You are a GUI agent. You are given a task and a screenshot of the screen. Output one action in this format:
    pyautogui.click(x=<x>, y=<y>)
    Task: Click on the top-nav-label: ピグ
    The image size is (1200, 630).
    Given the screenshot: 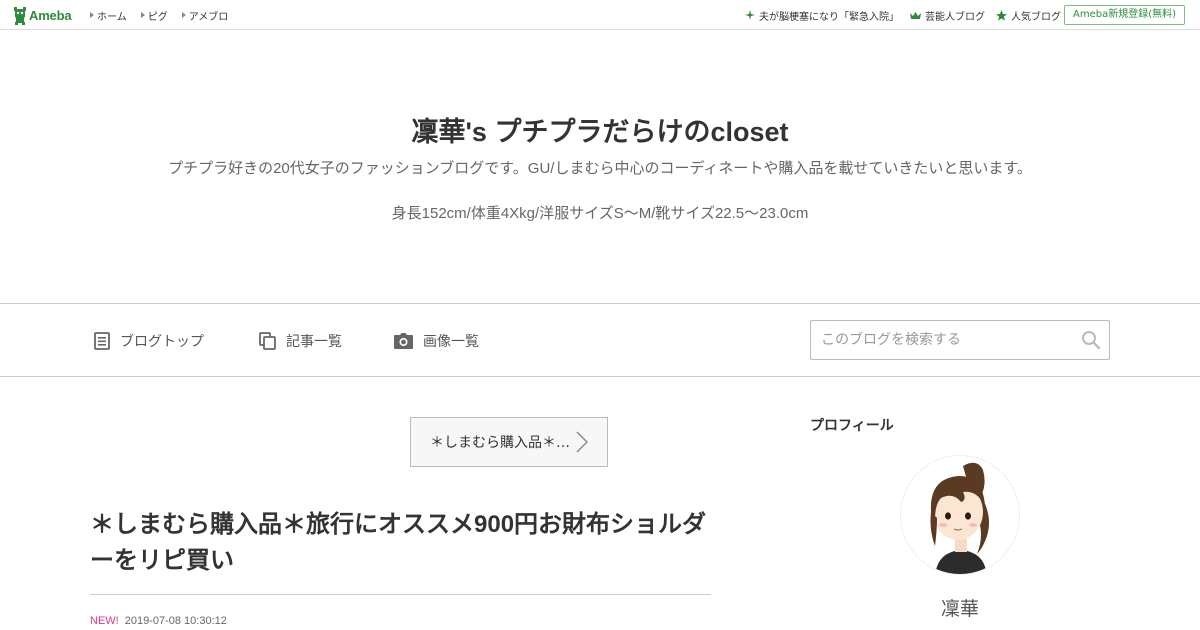 What is the action you would take?
    pyautogui.click(x=157, y=17)
    